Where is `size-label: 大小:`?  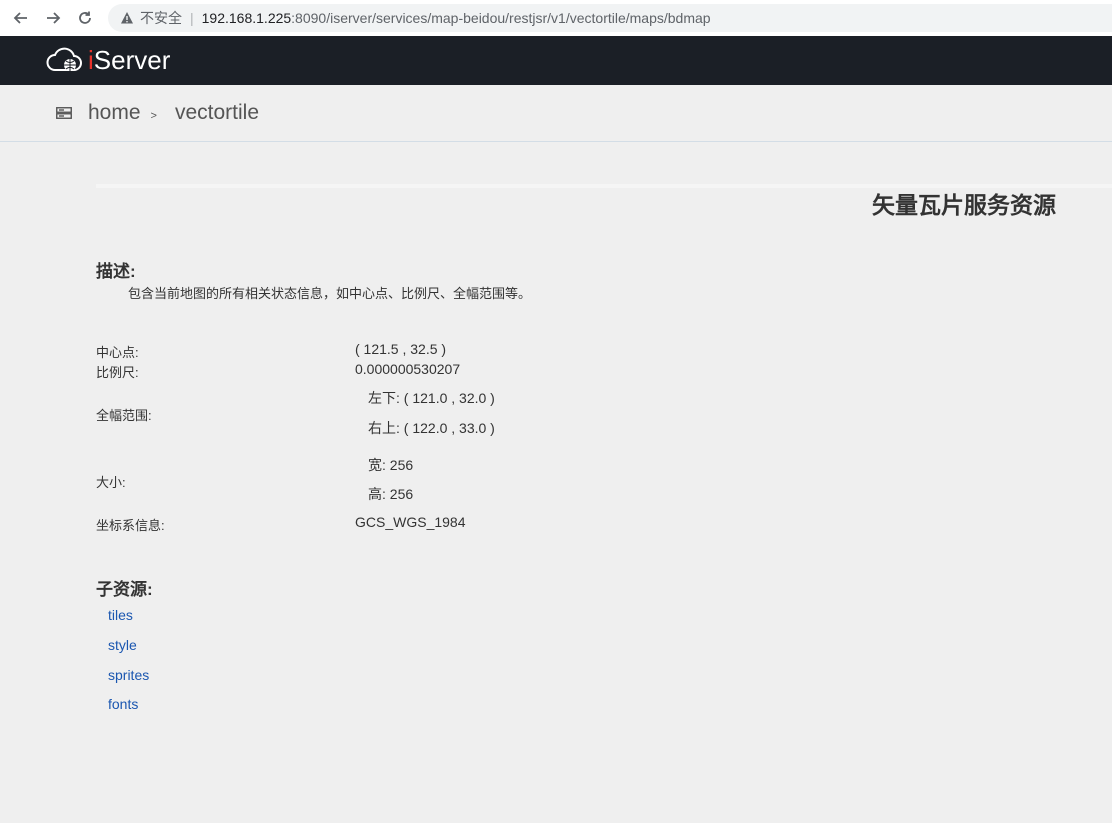
size-label: 大小: is located at coordinates (111, 482).